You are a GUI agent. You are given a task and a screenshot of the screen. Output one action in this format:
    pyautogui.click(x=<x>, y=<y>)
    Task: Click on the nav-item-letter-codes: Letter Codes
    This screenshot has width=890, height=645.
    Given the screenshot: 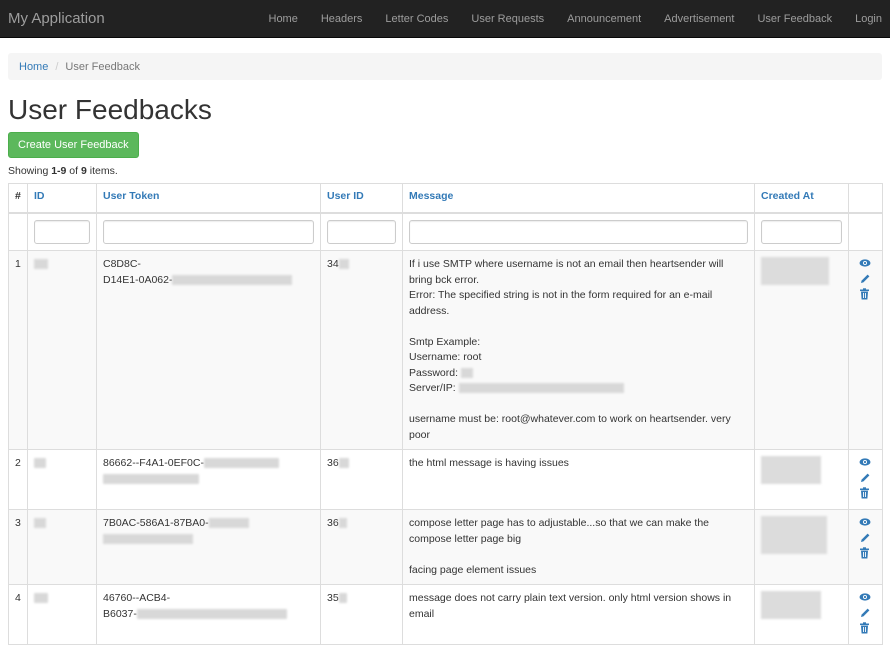 What is the action you would take?
    pyautogui.click(x=417, y=18)
    